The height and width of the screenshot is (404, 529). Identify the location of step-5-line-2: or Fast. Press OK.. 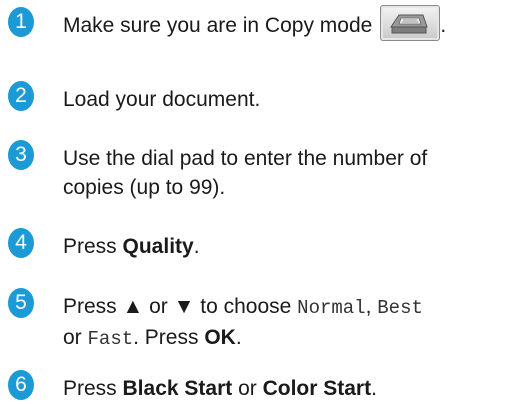
(296, 338).